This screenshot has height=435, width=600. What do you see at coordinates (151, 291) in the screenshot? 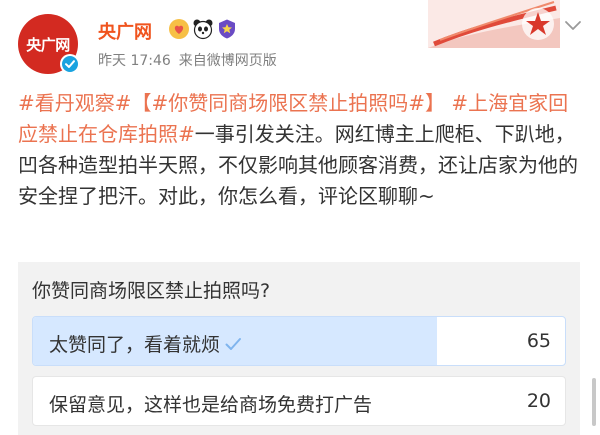
I see `poll-question: 你赞同商场限区禁止拍照吗?` at bounding box center [151, 291].